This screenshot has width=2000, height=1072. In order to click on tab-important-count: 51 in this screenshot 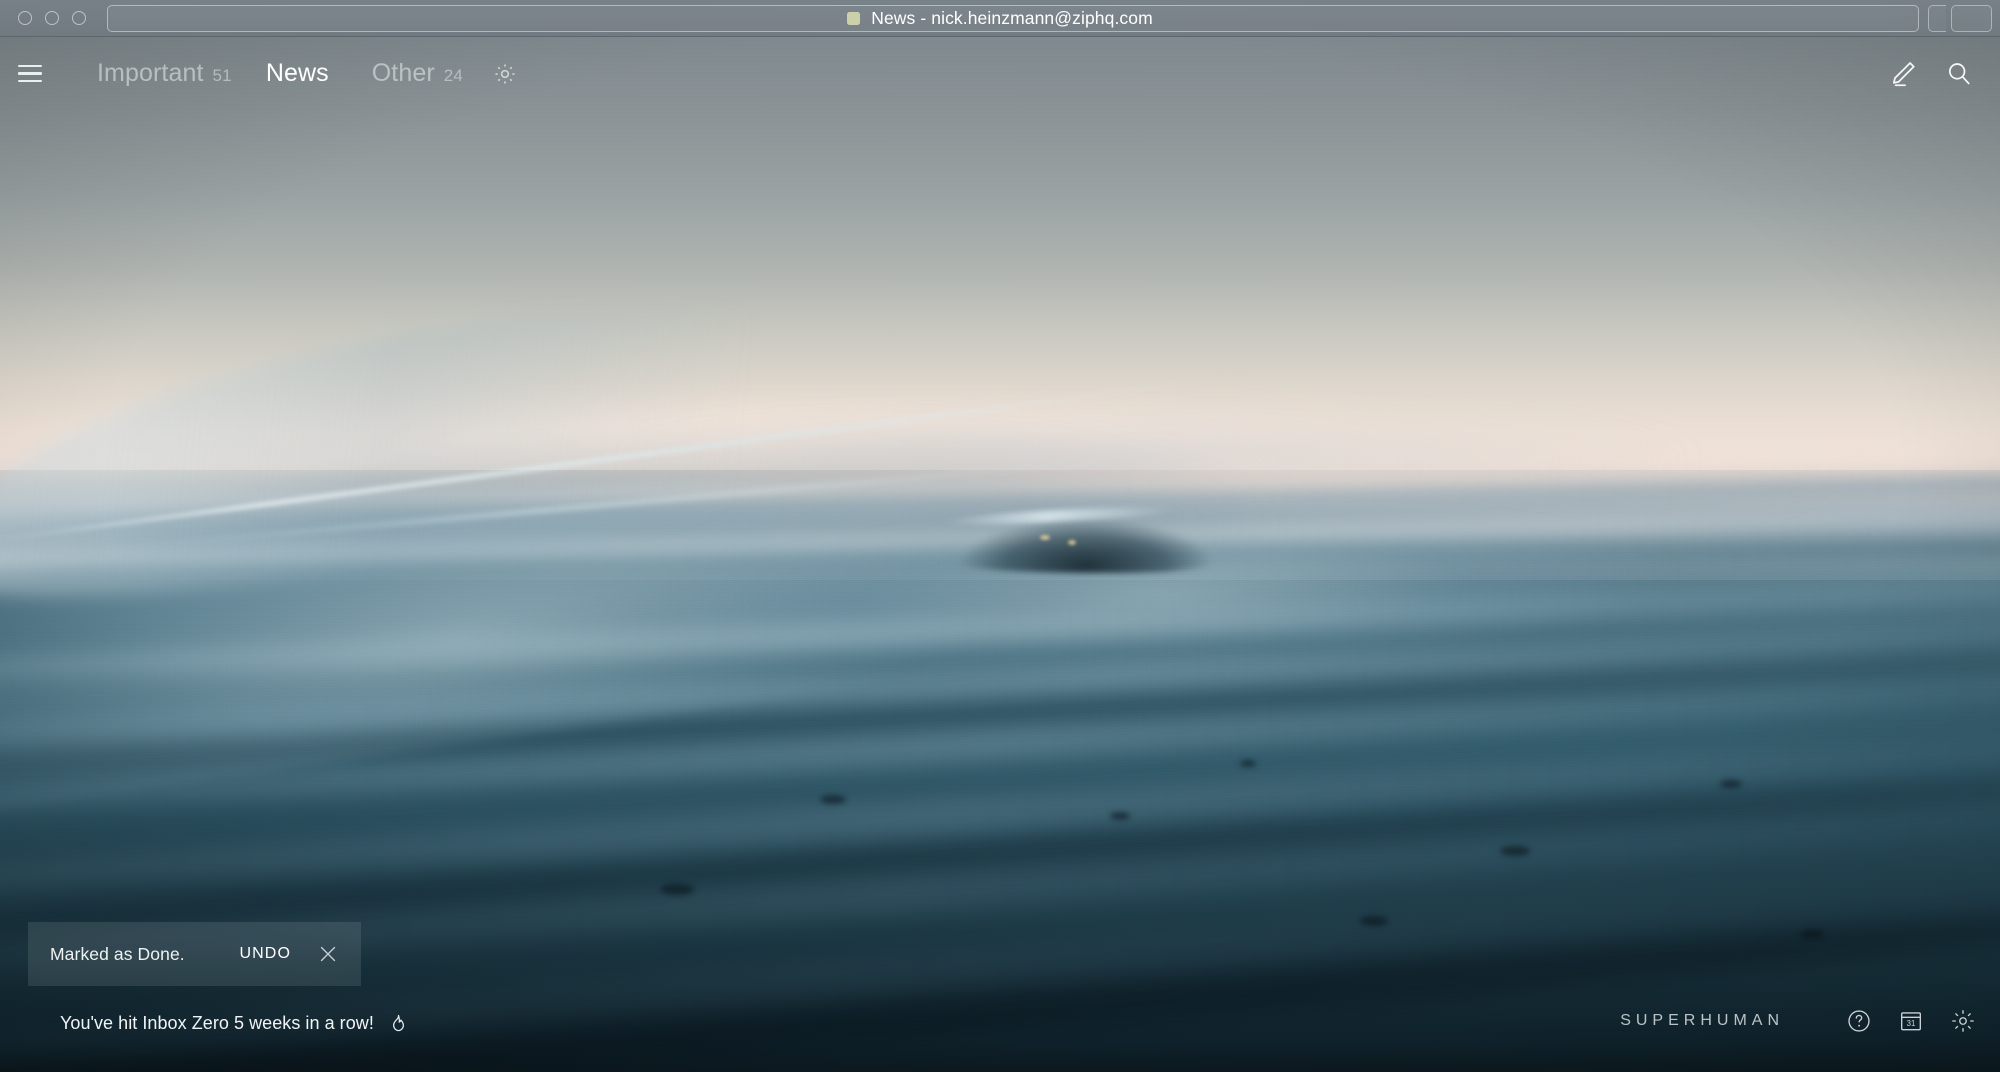, I will do `click(222, 75)`.